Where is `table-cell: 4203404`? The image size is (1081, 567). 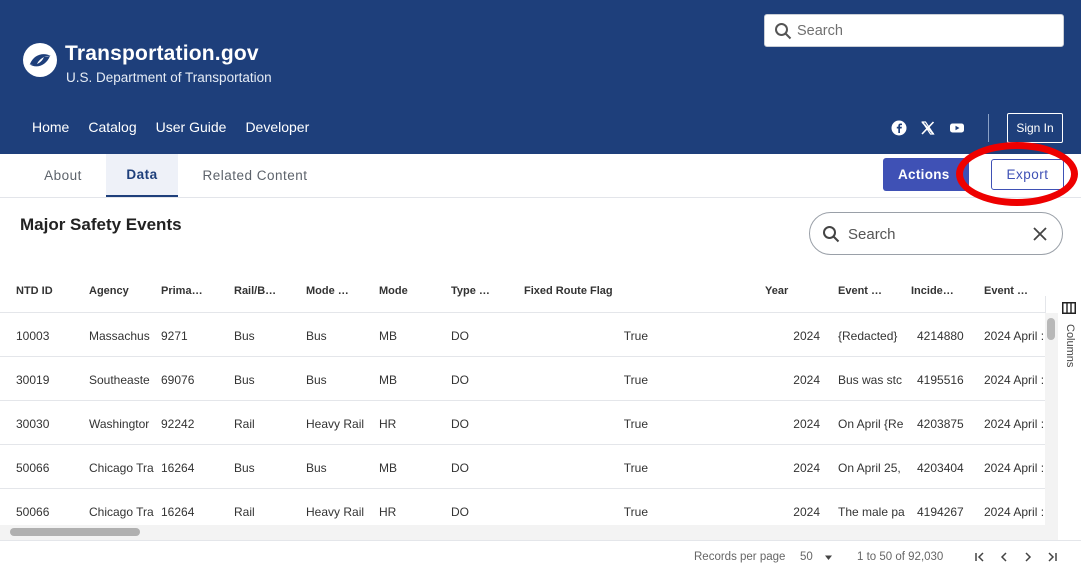
table-cell: 4203404 is located at coordinates (940, 468).